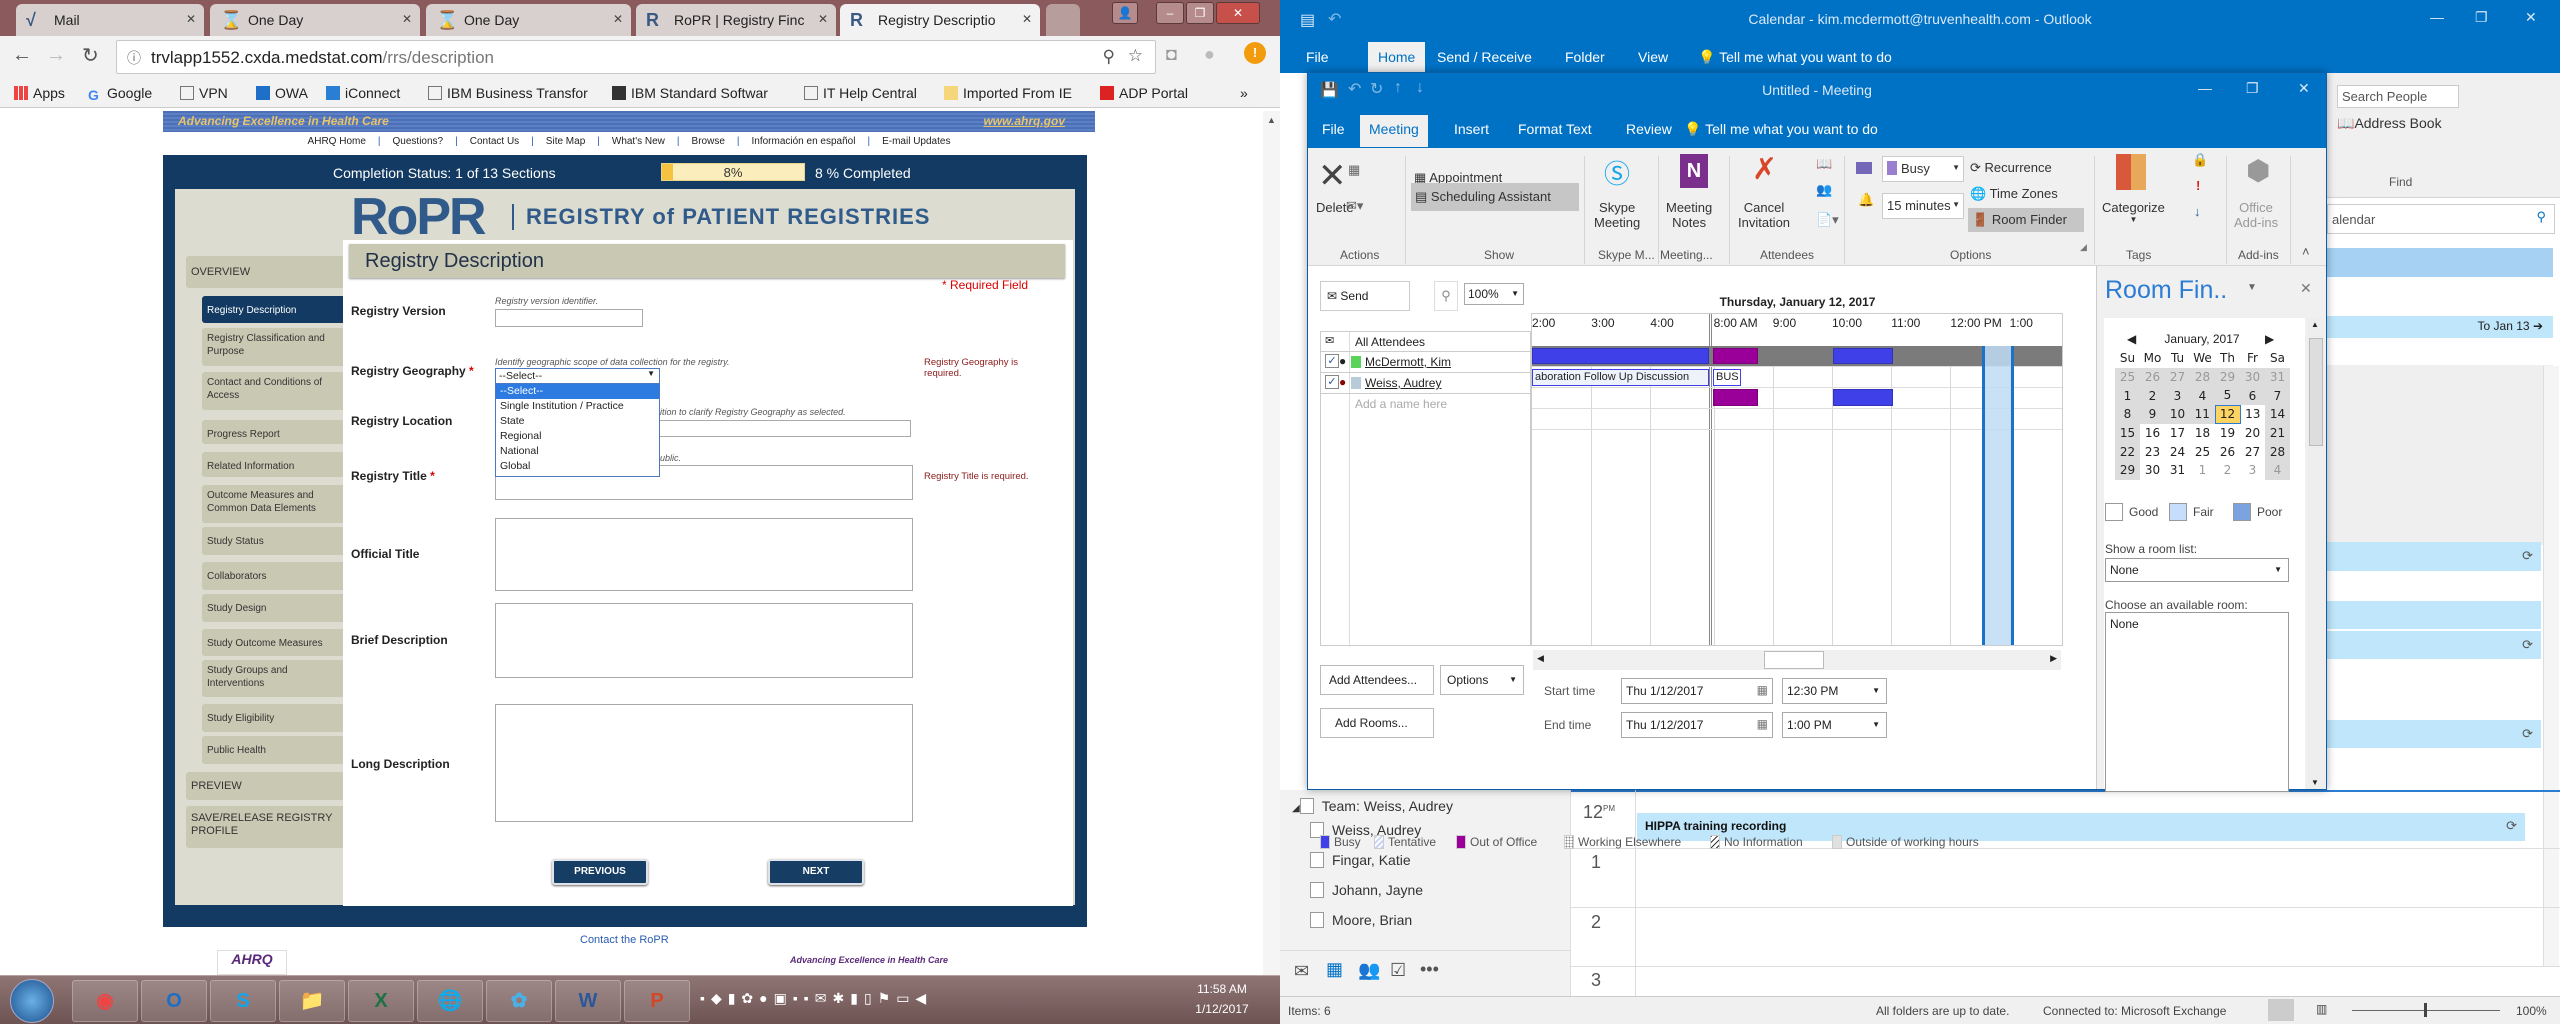 The width and height of the screenshot is (2560, 1024). What do you see at coordinates (2227, 452) in the screenshot?
I see `calendar-day: 26` at bounding box center [2227, 452].